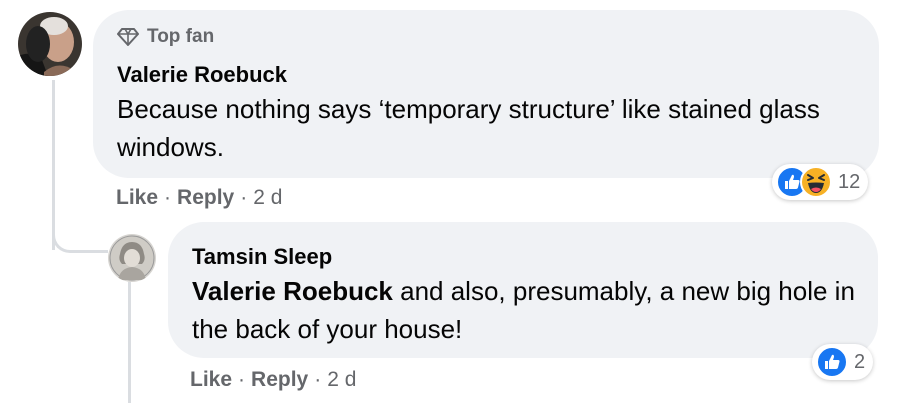 The height and width of the screenshot is (403, 900). Describe the element at coordinates (292, 291) in the screenshot. I see `mention-link: Valerie Roebuck` at that location.